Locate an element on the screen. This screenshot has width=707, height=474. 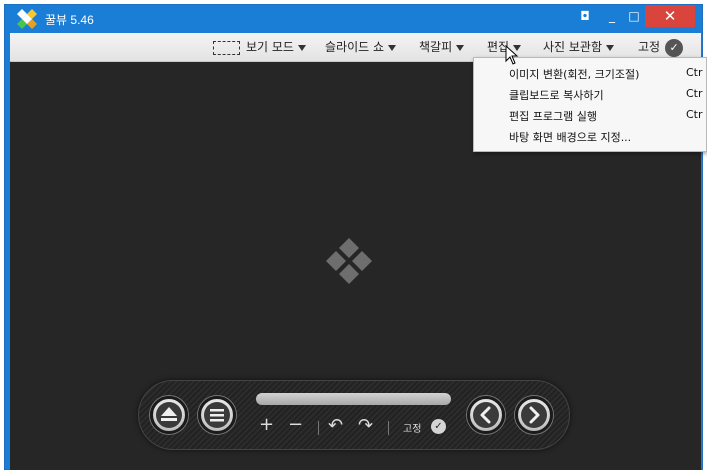
aspect-button: ◘ is located at coordinates (585, 16).